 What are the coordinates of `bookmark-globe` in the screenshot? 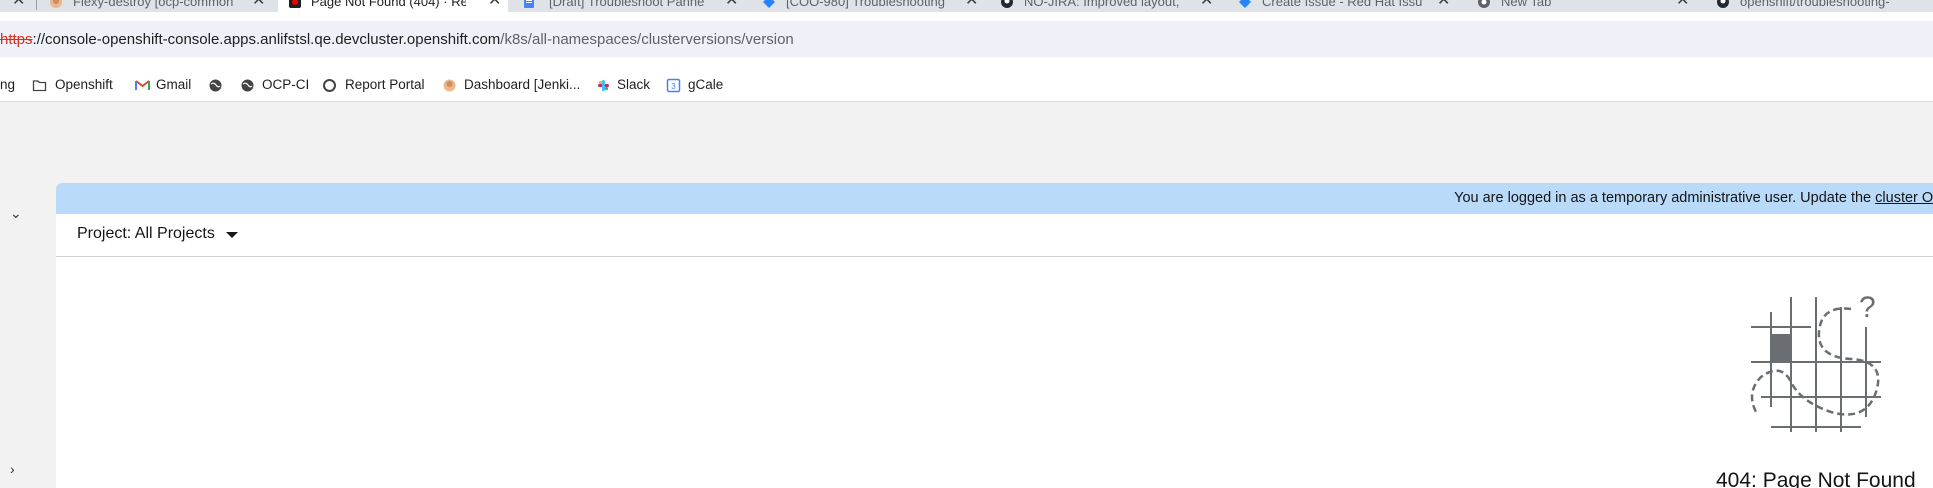 It's located at (217, 85).